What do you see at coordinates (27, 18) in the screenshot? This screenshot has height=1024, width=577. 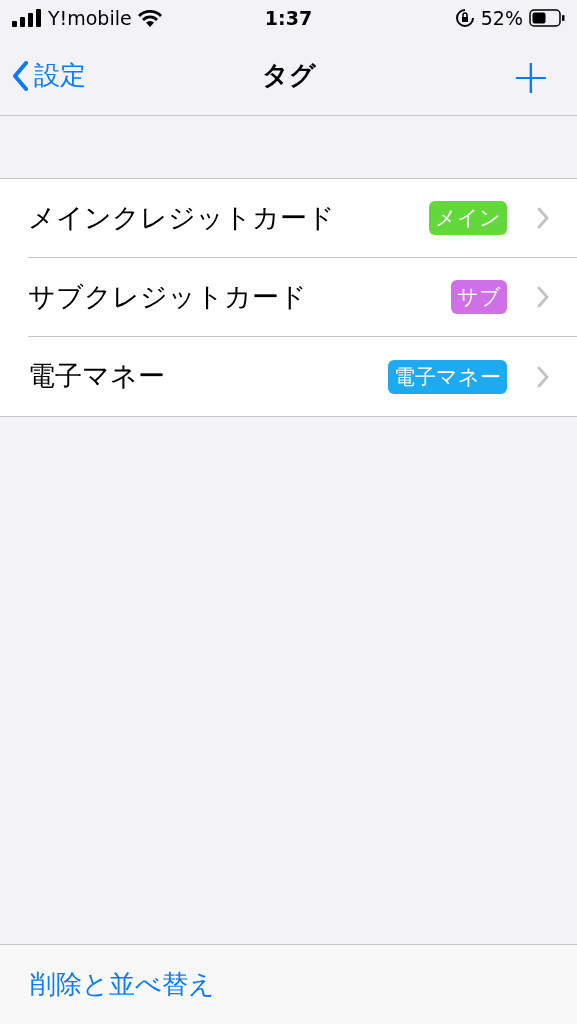 I see `signal-icon` at bounding box center [27, 18].